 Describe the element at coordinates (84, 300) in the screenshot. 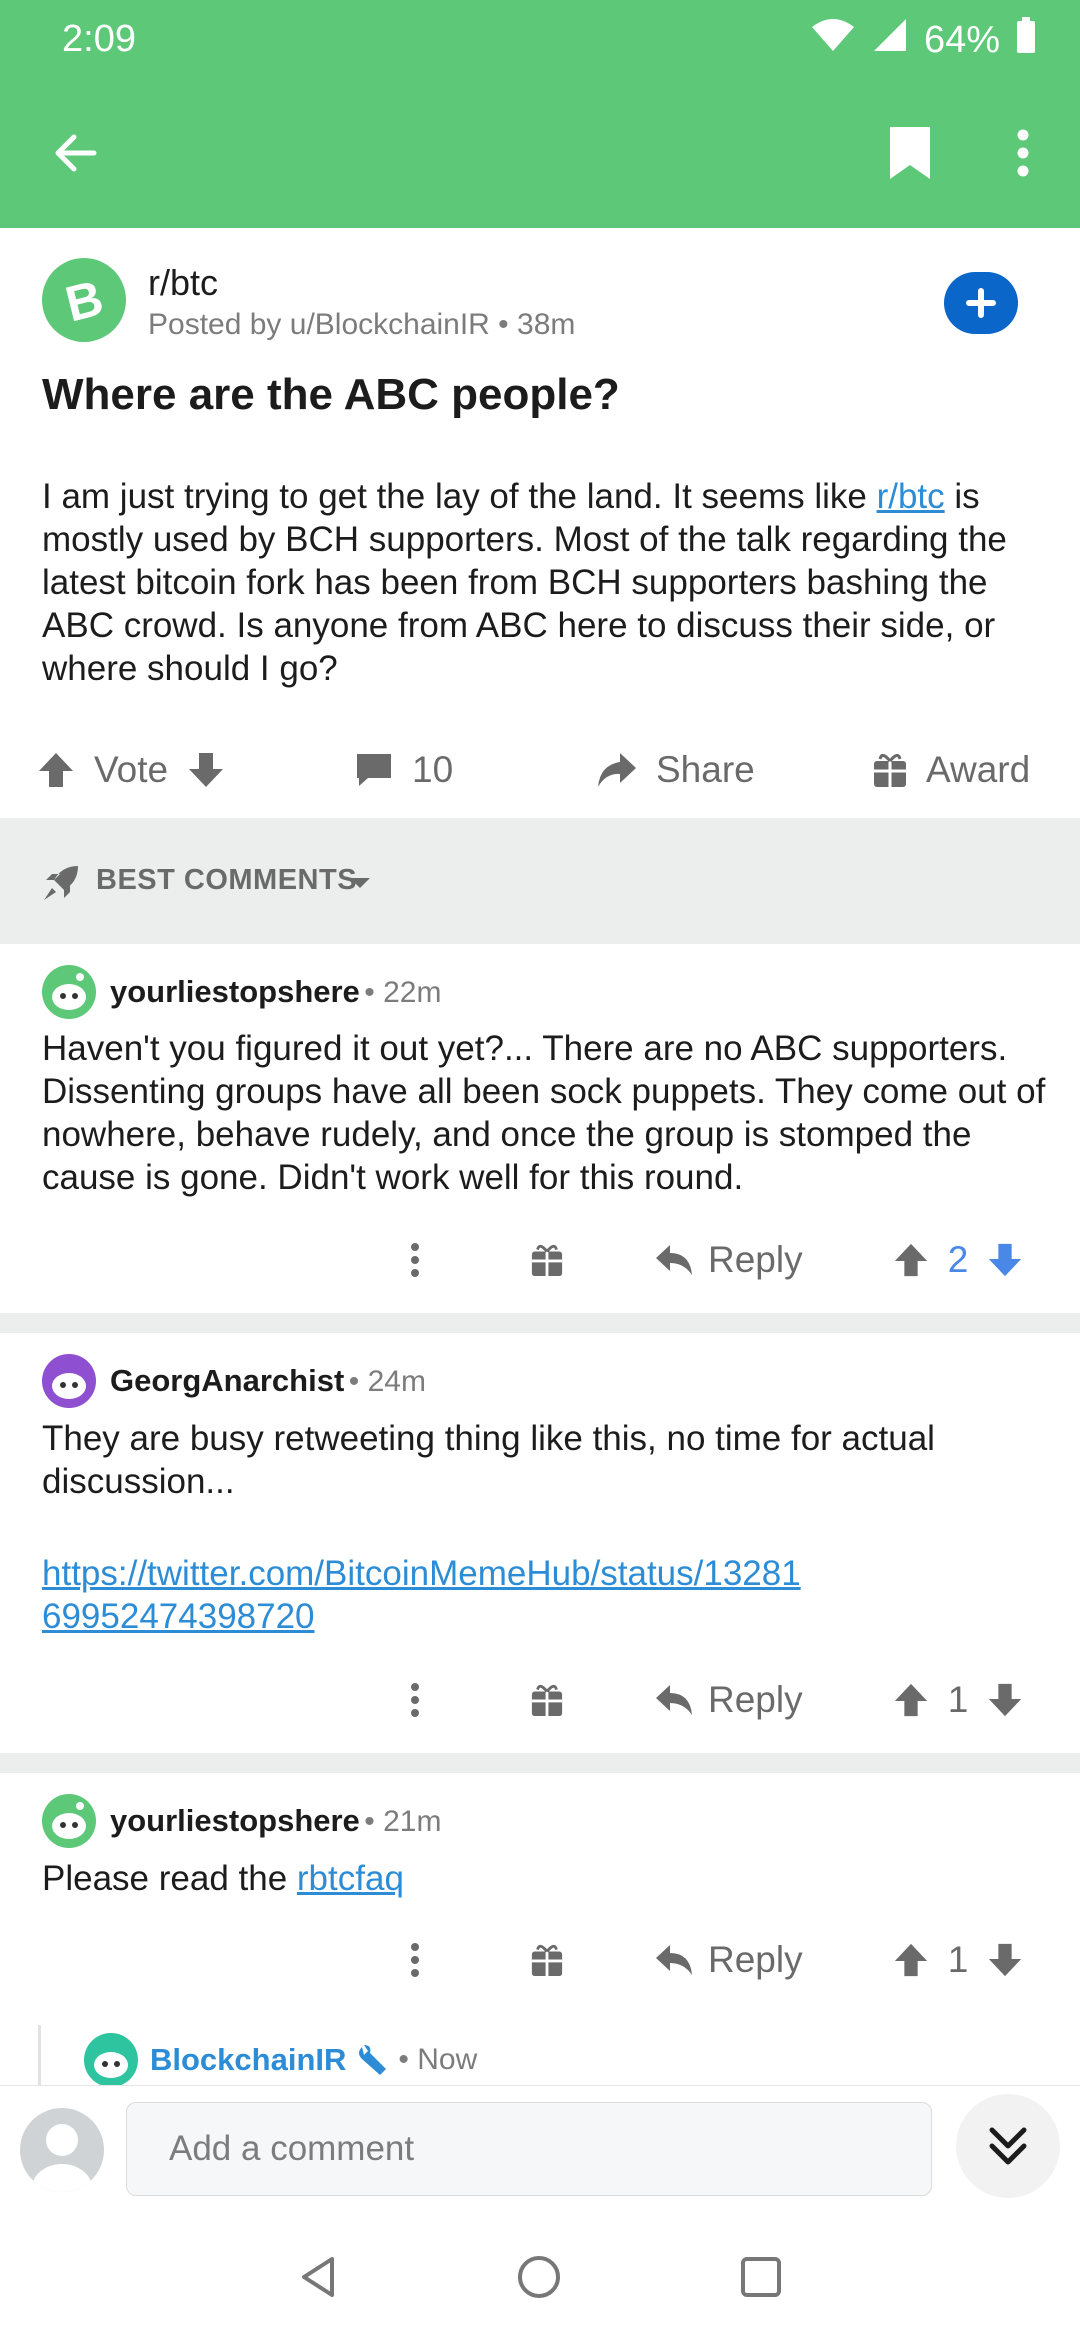

I see `subreddit-avatar: B` at that location.